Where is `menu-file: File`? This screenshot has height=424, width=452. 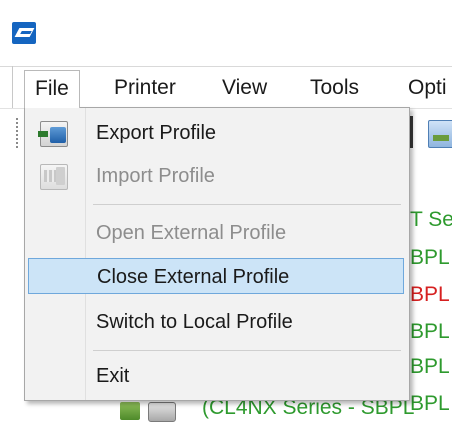
menu-file: File is located at coordinates (52, 89).